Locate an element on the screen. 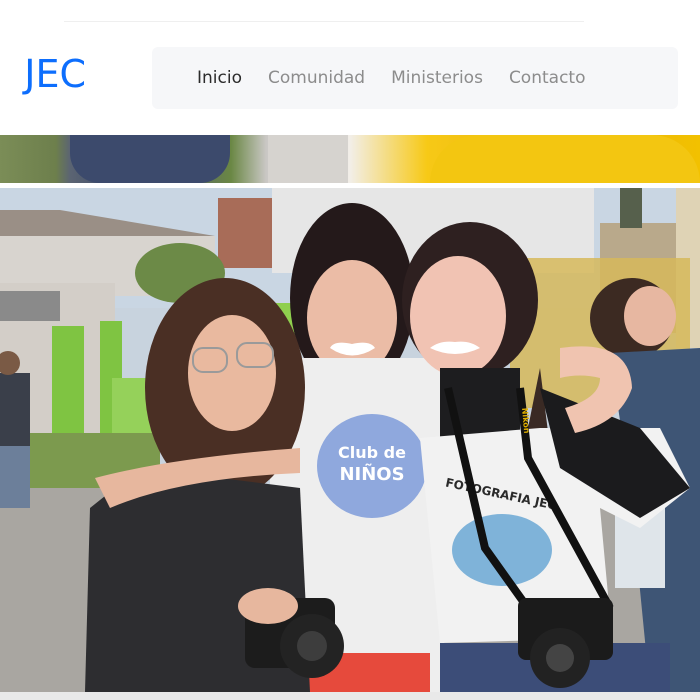 The height and width of the screenshot is (700, 700). site-logo: JEC is located at coordinates (50, 74).